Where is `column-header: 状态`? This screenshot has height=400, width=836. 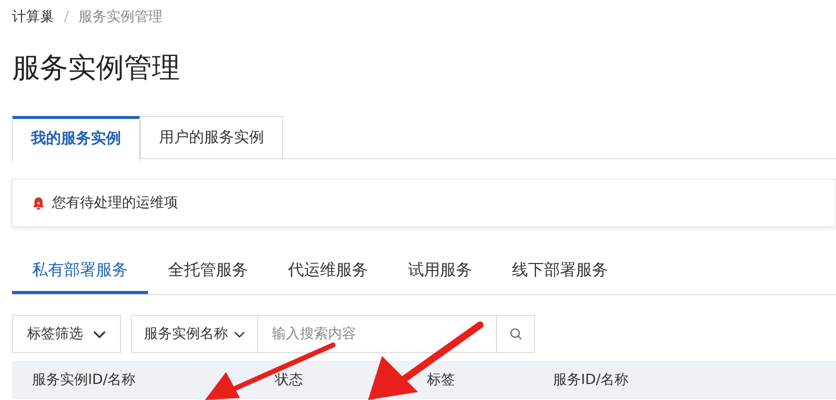 column-header: 状态 is located at coordinates (289, 380).